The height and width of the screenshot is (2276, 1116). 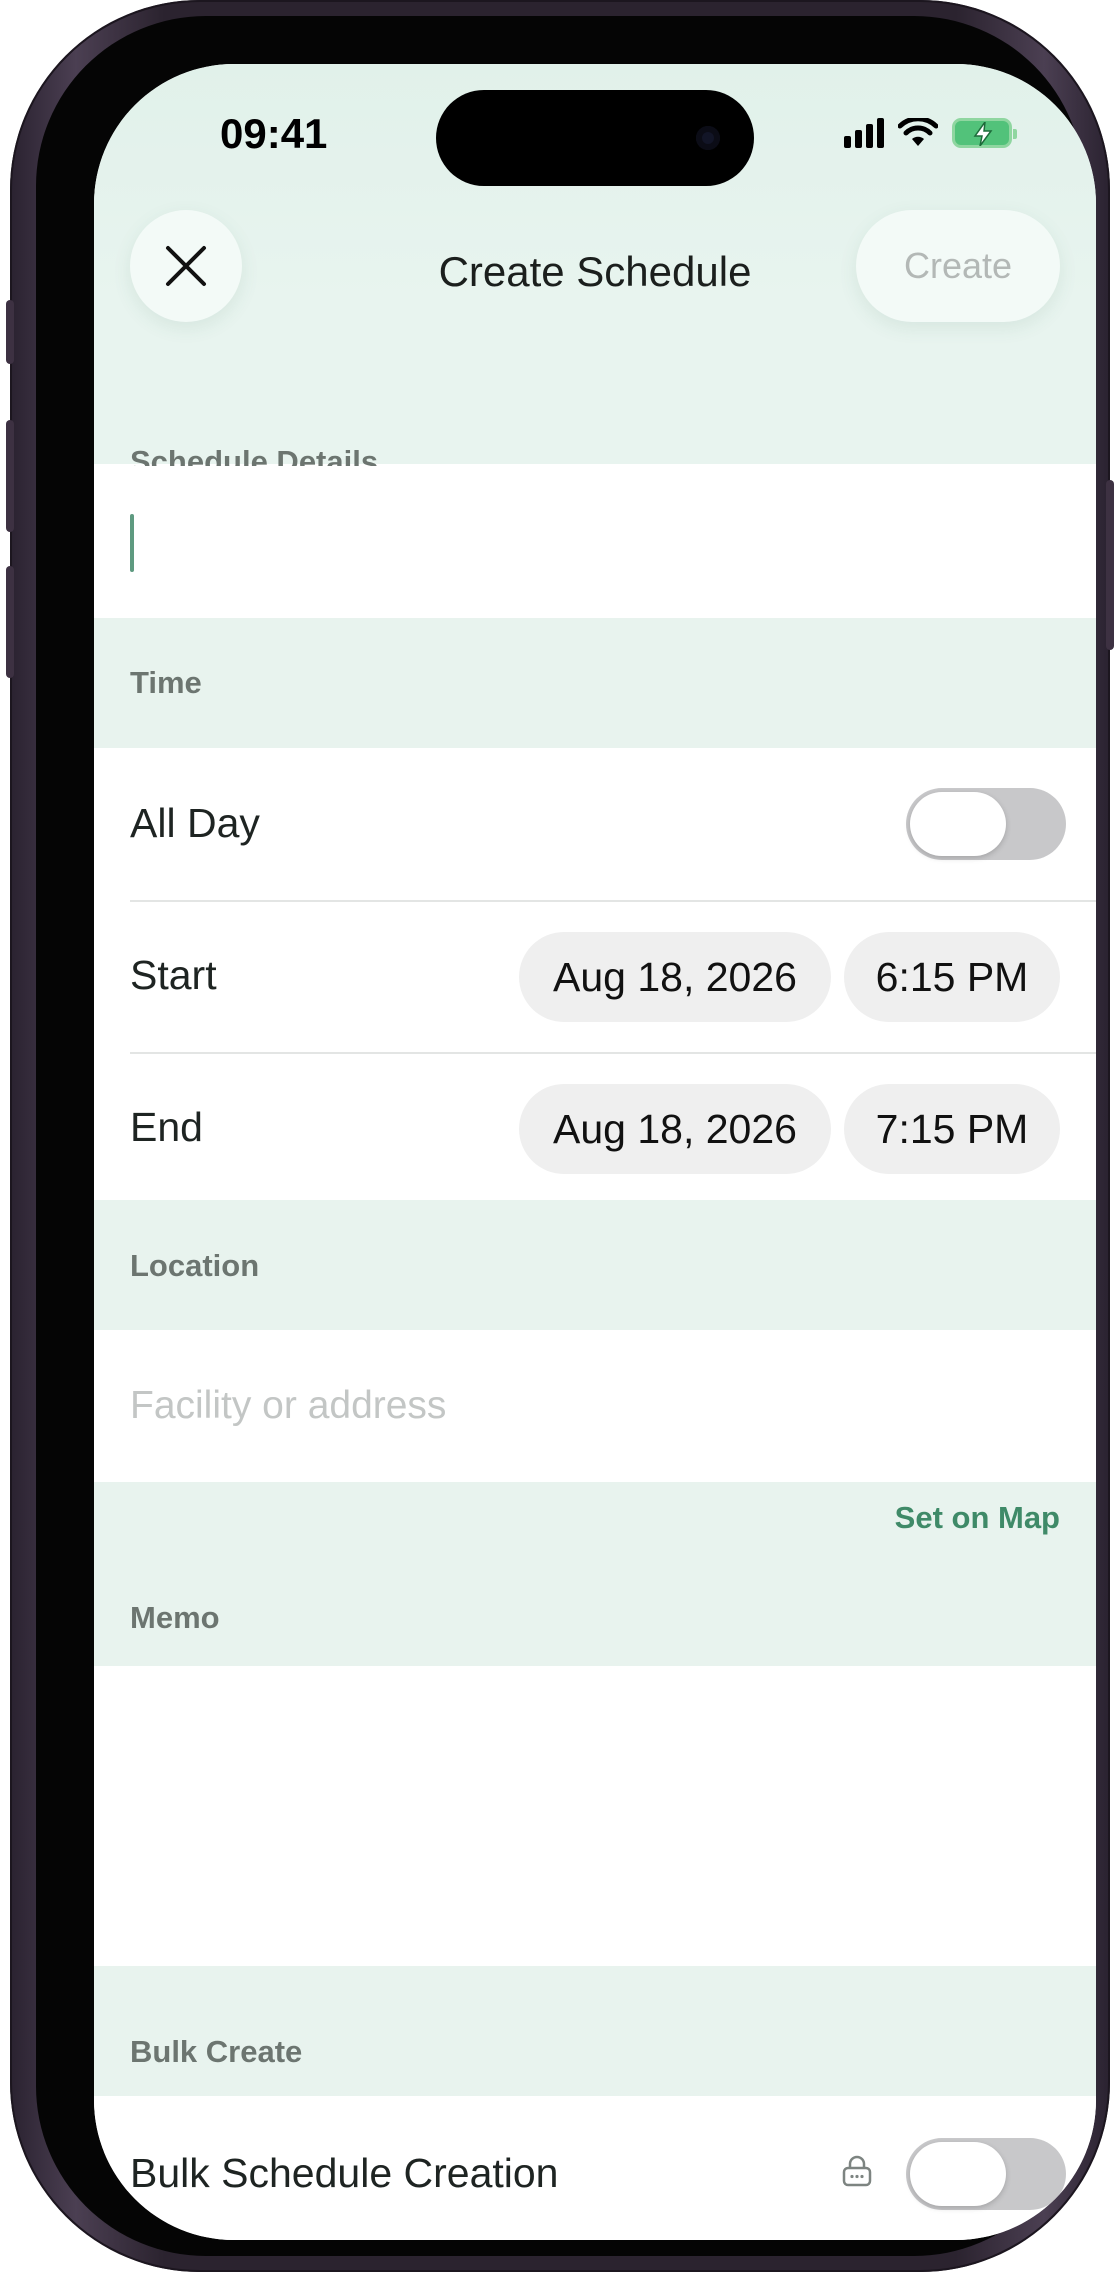 I want to click on bulk-schedule-row: Bulk Schedule Creation, so click(x=595, y=2168).